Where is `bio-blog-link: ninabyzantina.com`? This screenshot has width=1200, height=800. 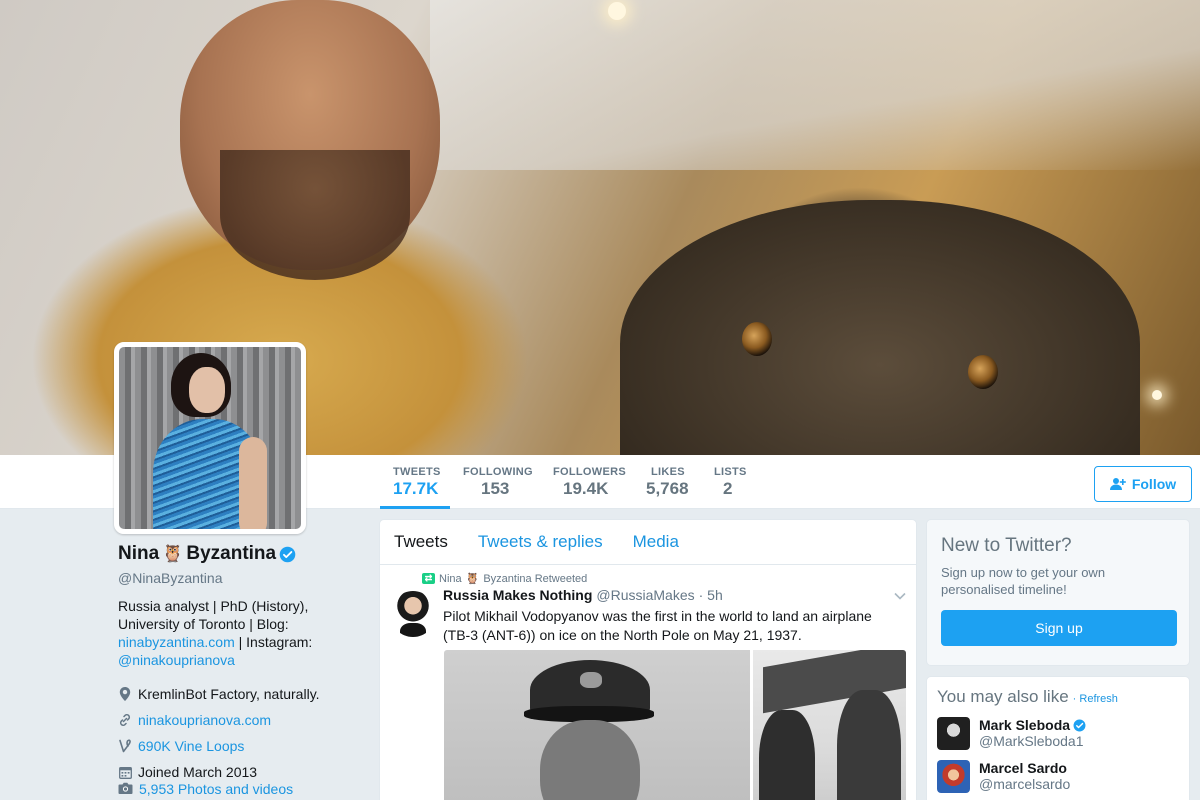
bio-blog-link: ninabyzantina.com is located at coordinates (176, 642).